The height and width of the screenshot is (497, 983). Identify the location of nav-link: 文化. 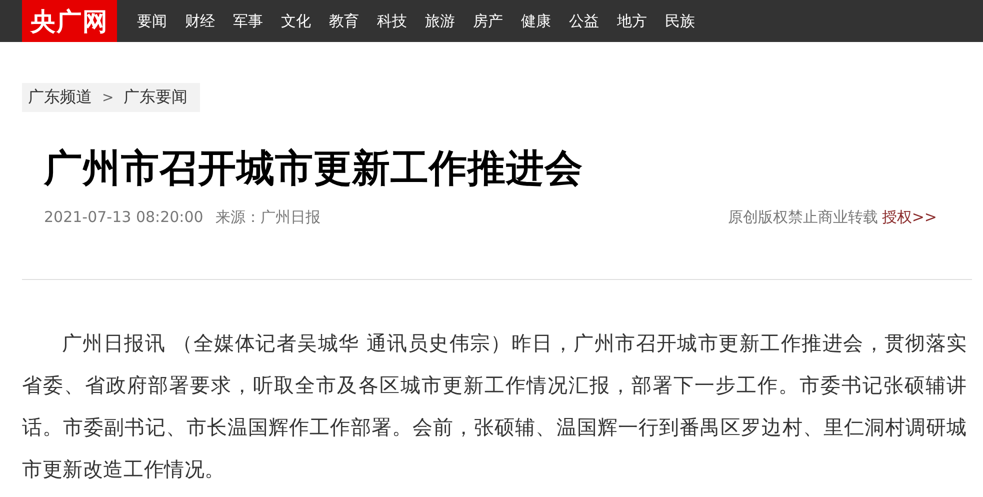
(296, 21).